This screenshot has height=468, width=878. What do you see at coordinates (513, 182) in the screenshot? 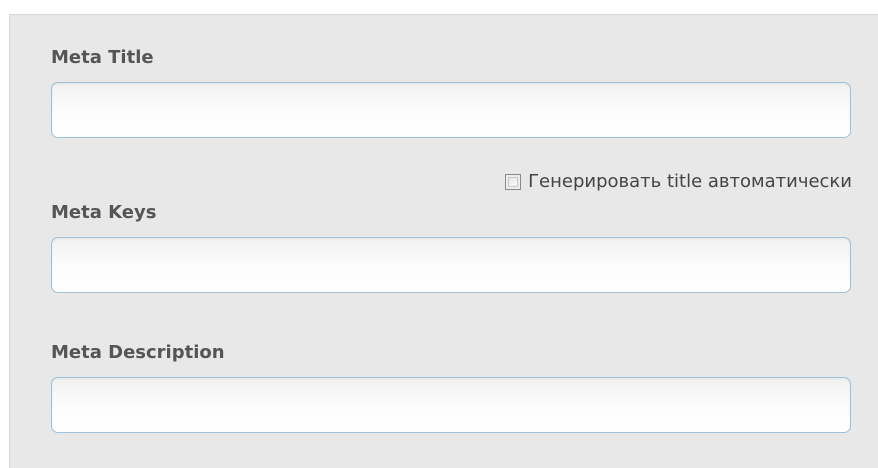
I see `auto-title-checkbox` at bounding box center [513, 182].